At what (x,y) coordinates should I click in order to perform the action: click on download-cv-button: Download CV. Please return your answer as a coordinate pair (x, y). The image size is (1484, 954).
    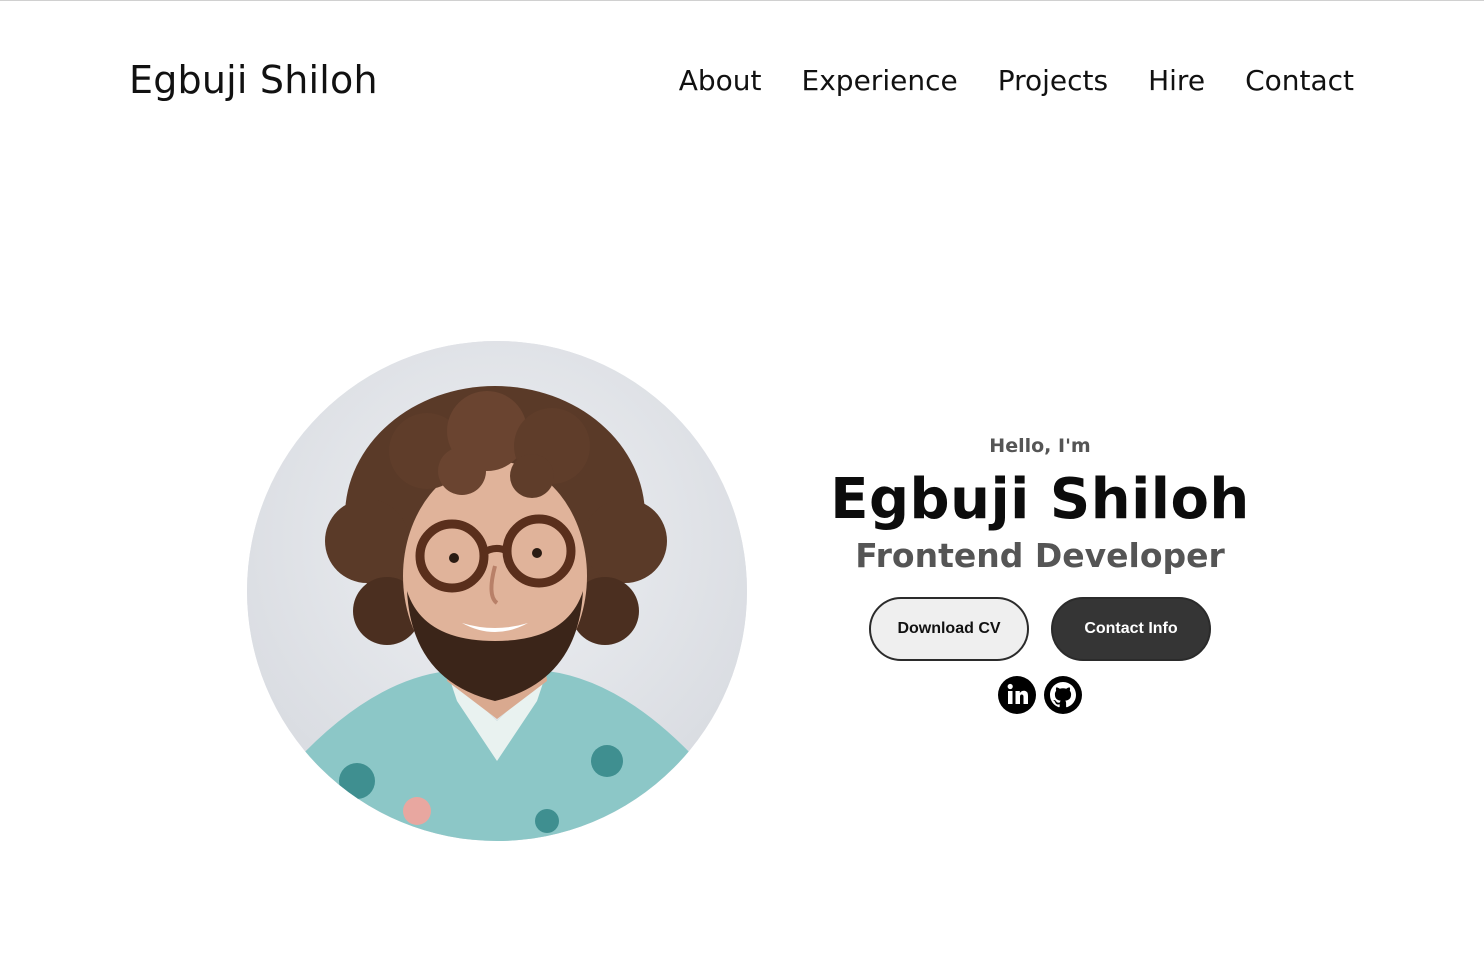
    Looking at the image, I should click on (949, 629).